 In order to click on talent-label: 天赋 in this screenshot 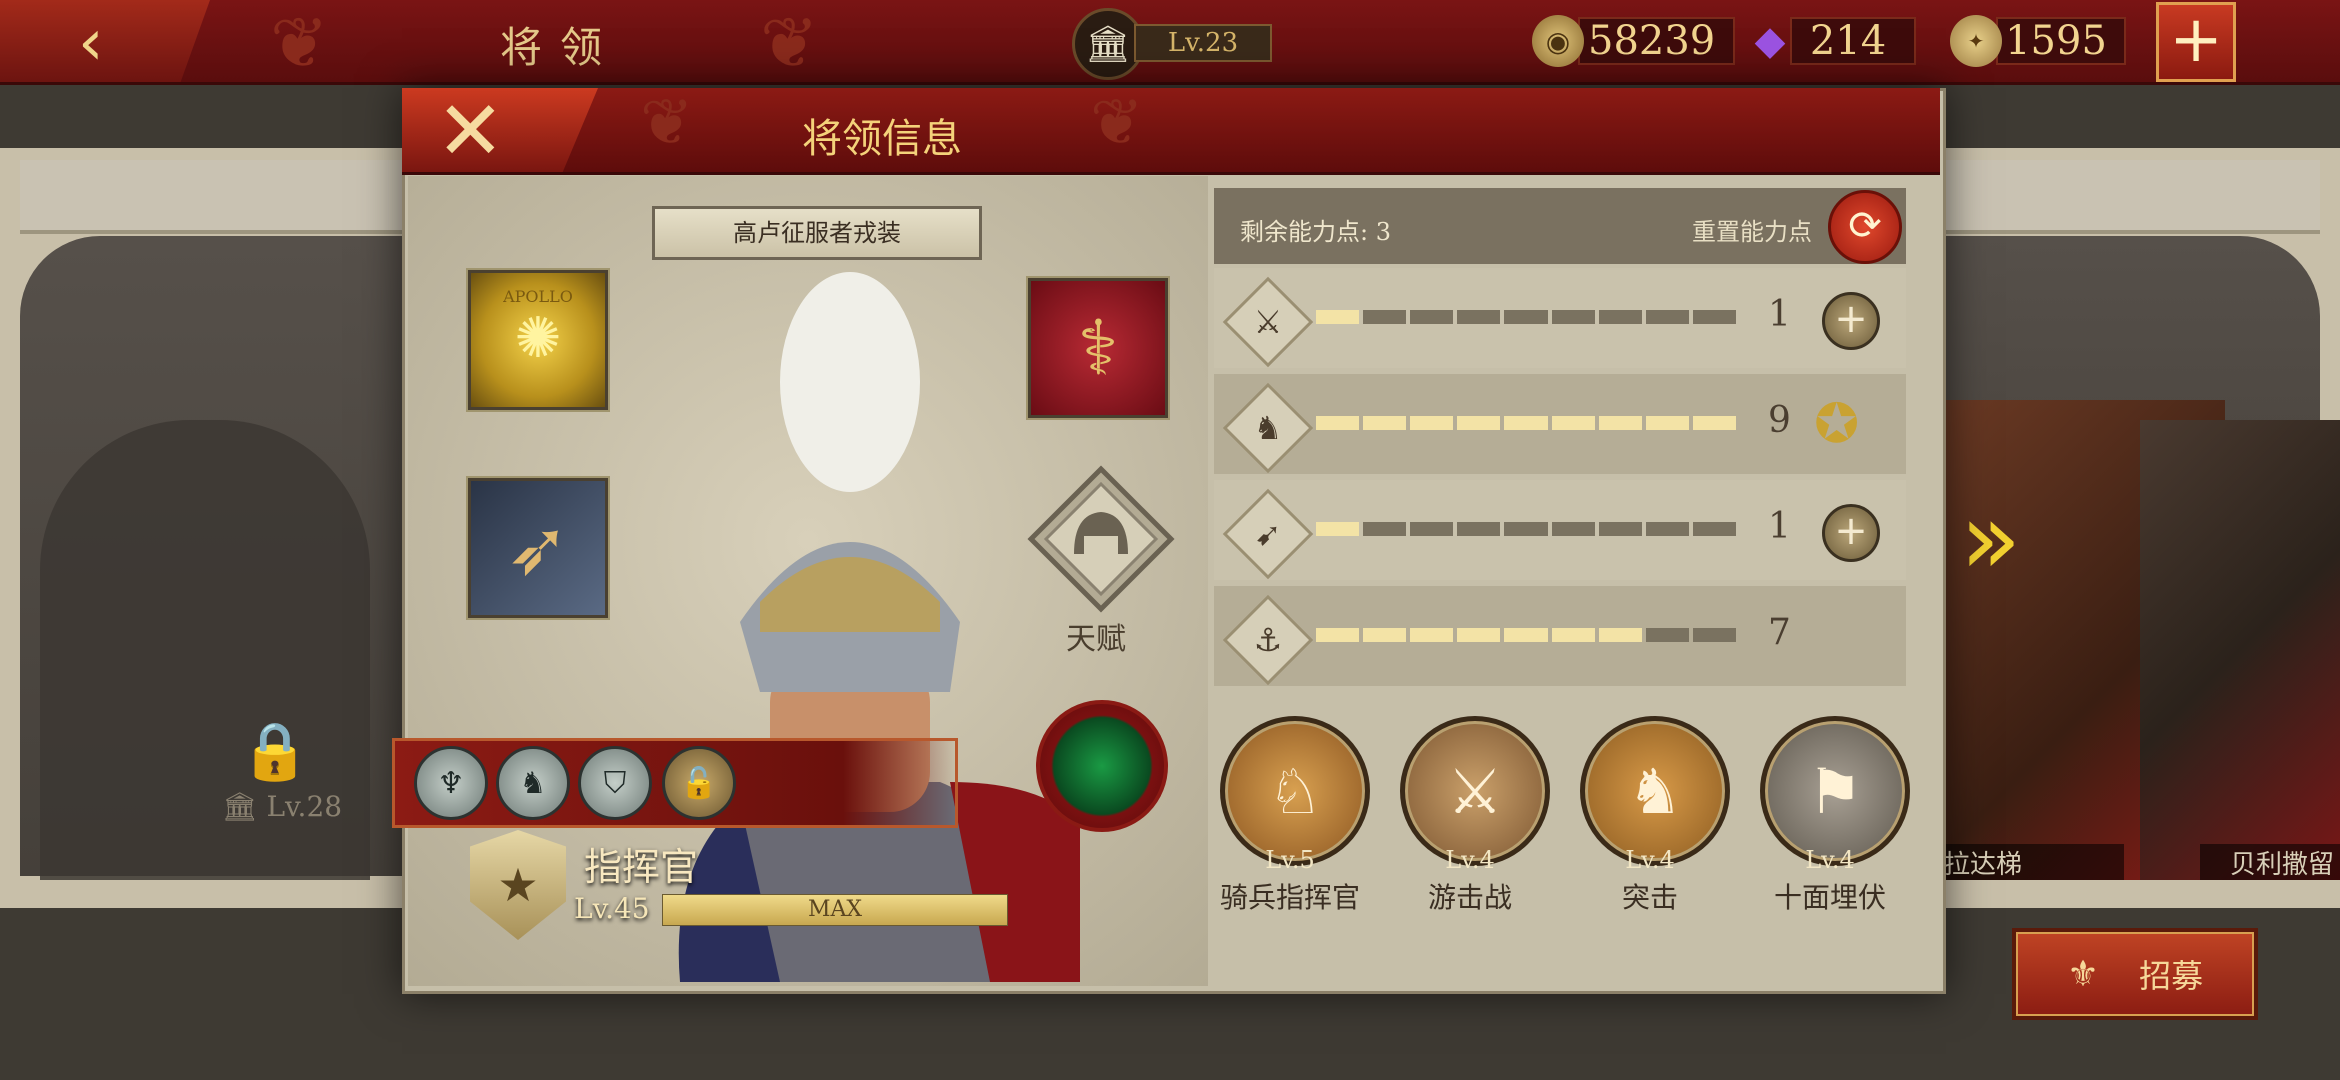, I will do `click(1096, 639)`.